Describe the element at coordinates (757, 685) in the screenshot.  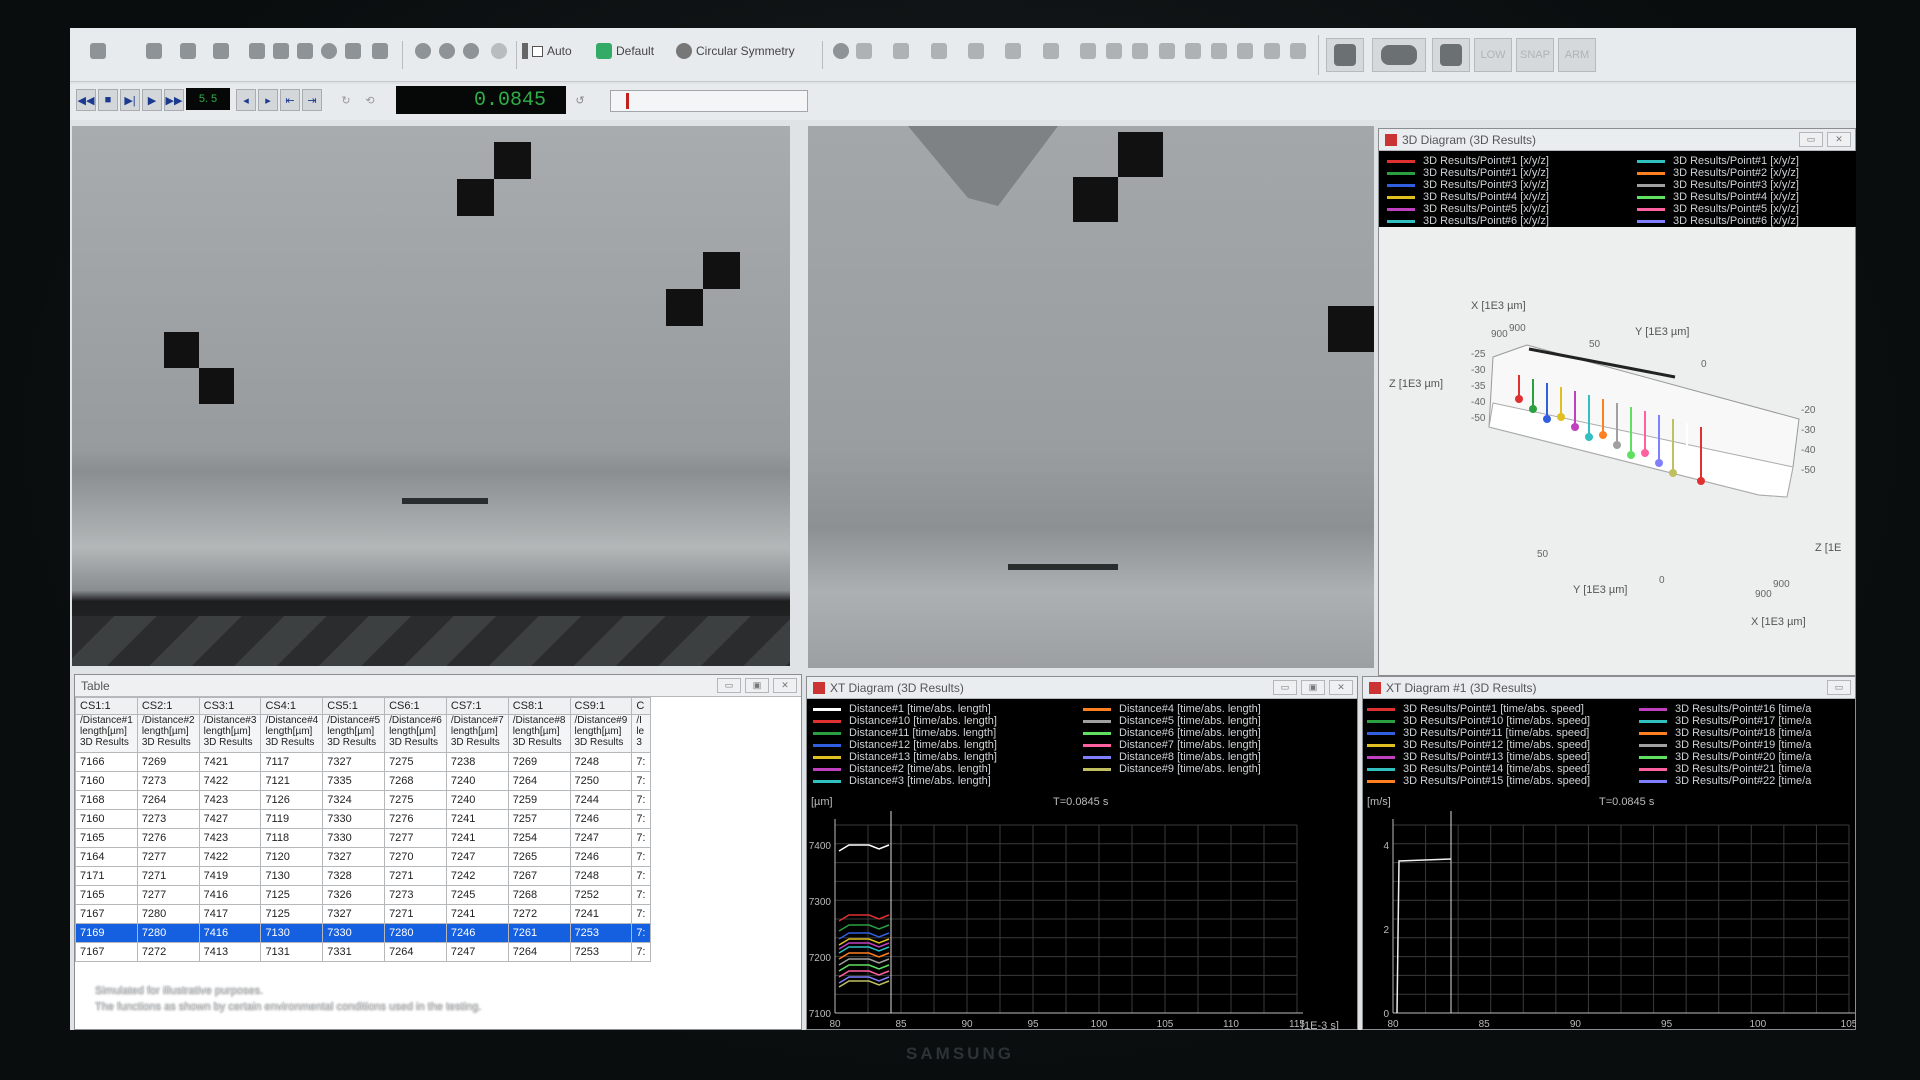
I see `maximize-button: ▣` at that location.